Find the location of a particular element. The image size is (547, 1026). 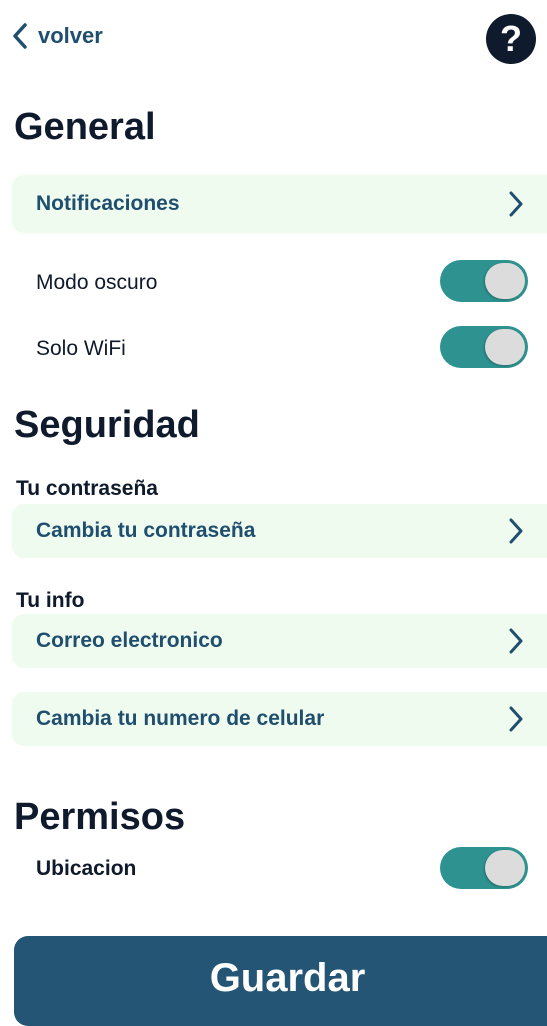

email-label: Correo electronico is located at coordinates (129, 640).